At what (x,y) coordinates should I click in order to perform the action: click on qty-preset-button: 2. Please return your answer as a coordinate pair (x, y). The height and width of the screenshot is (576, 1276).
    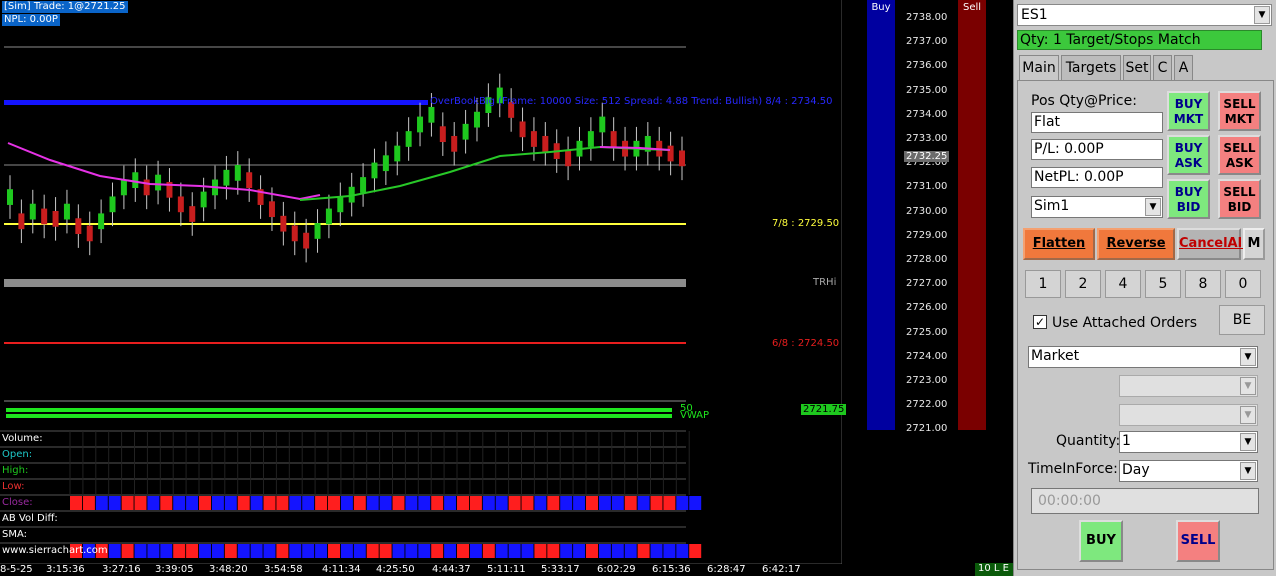
    Looking at the image, I should click on (1083, 284).